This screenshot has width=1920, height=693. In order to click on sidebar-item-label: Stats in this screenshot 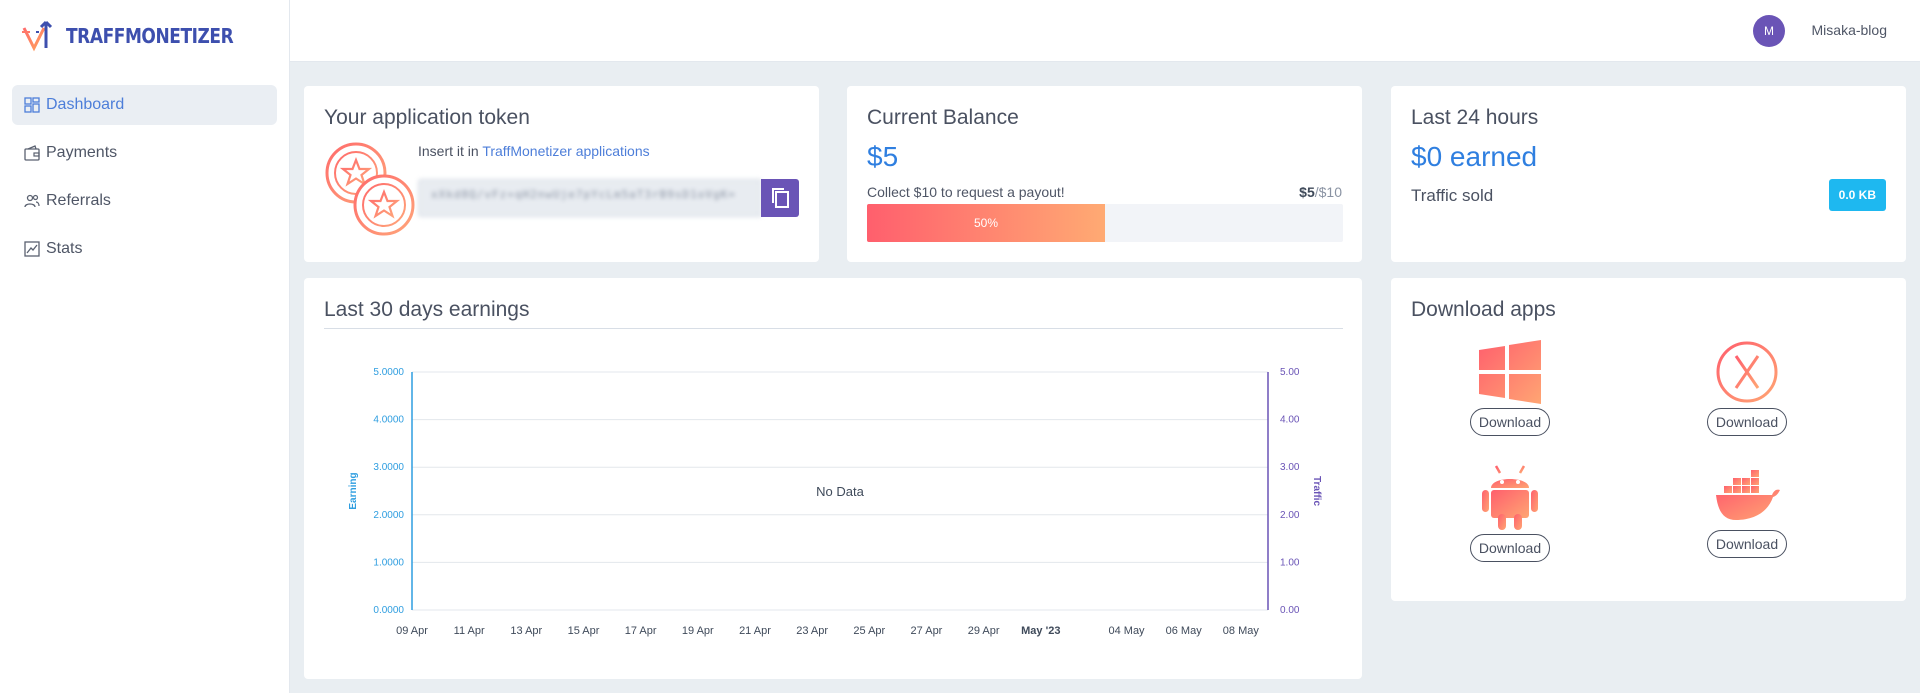, I will do `click(64, 248)`.